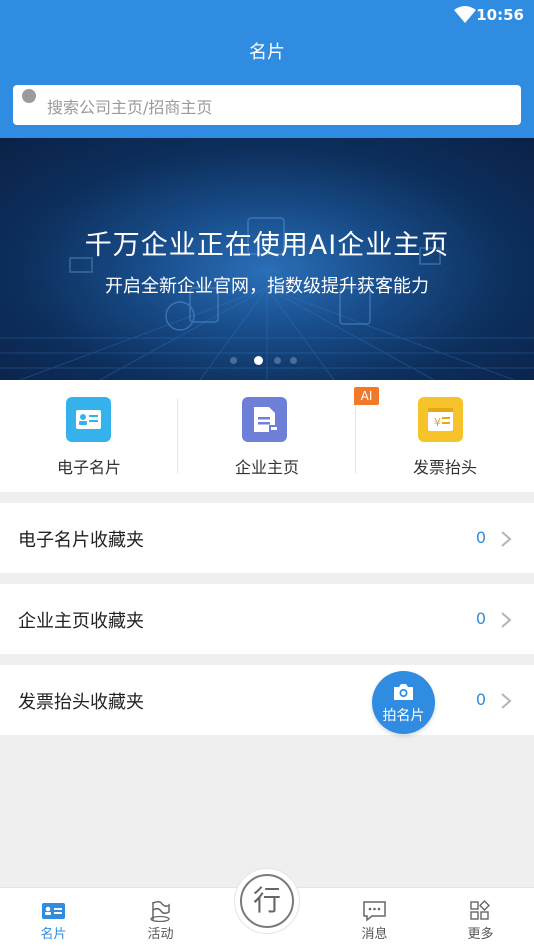 The width and height of the screenshot is (534, 949). What do you see at coordinates (88, 419) in the screenshot?
I see `id-card-icon` at bounding box center [88, 419].